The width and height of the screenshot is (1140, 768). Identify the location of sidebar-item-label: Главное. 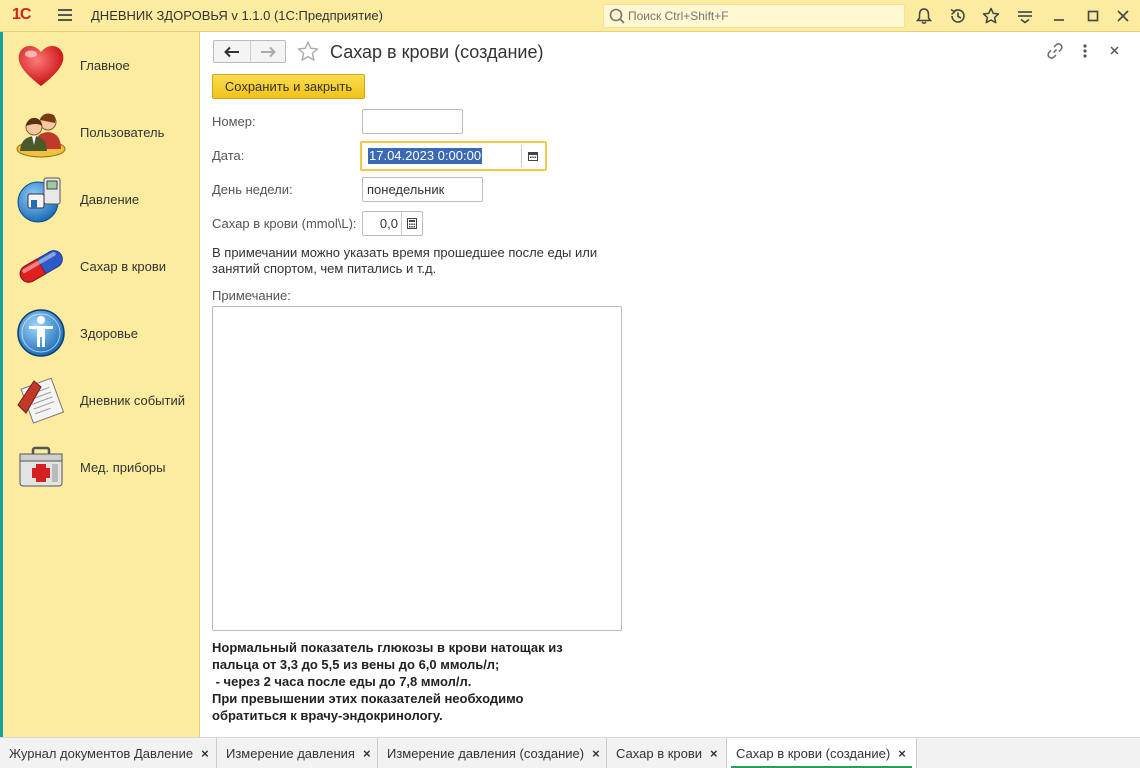
(105, 65).